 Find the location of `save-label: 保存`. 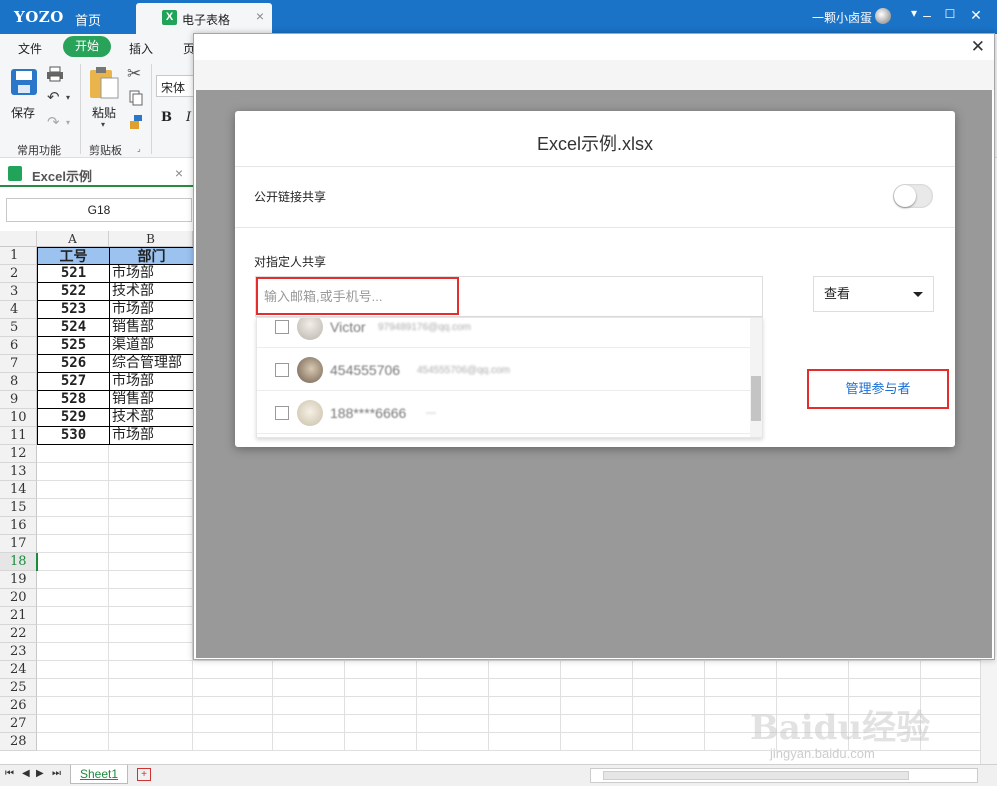

save-label: 保存 is located at coordinates (23, 112).